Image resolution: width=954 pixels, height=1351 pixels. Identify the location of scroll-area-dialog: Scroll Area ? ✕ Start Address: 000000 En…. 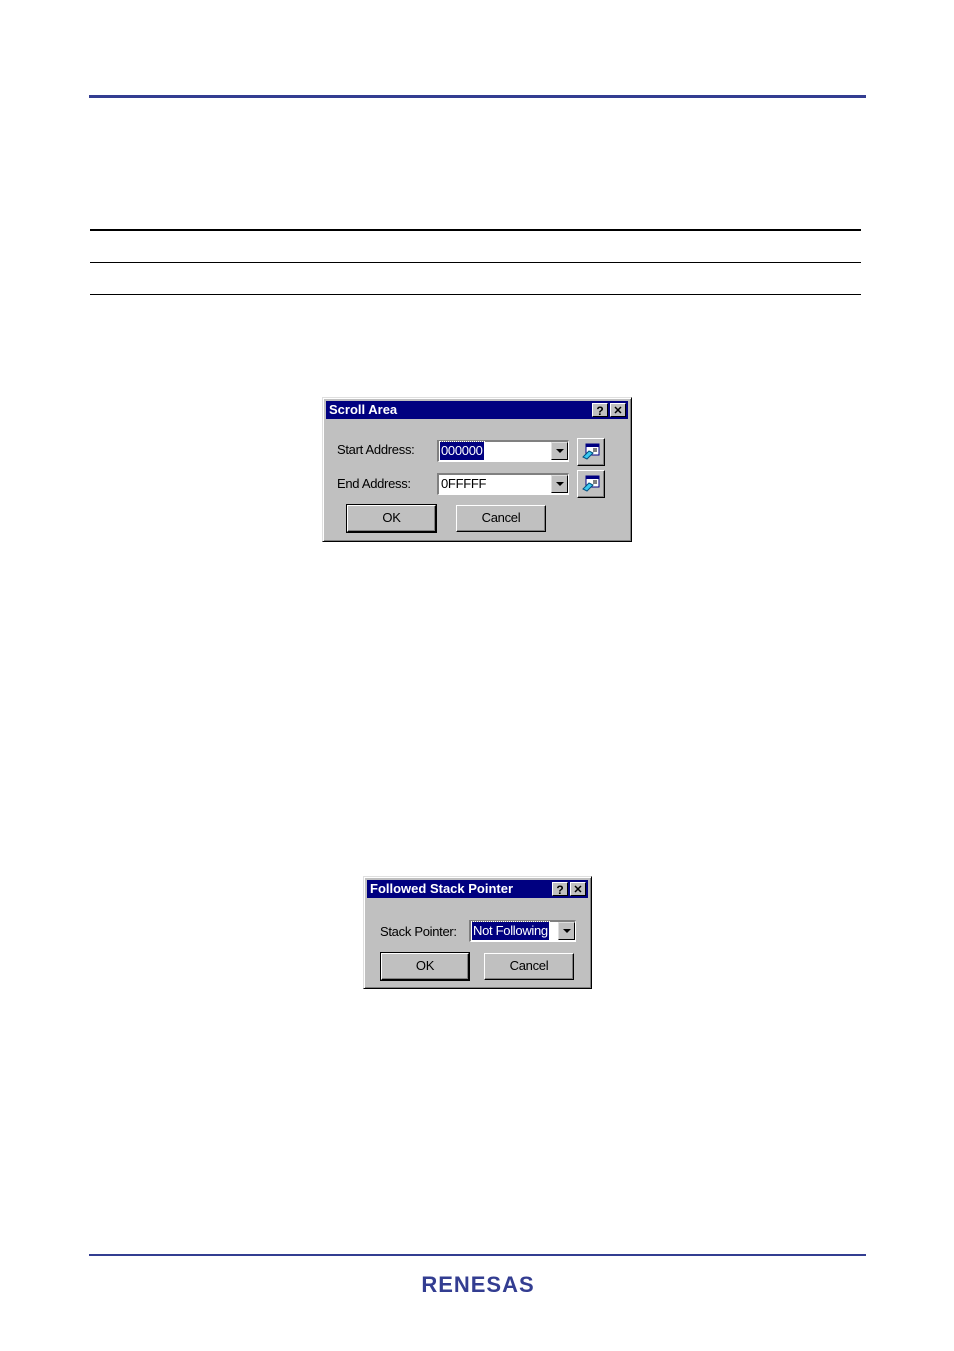
(477, 469).